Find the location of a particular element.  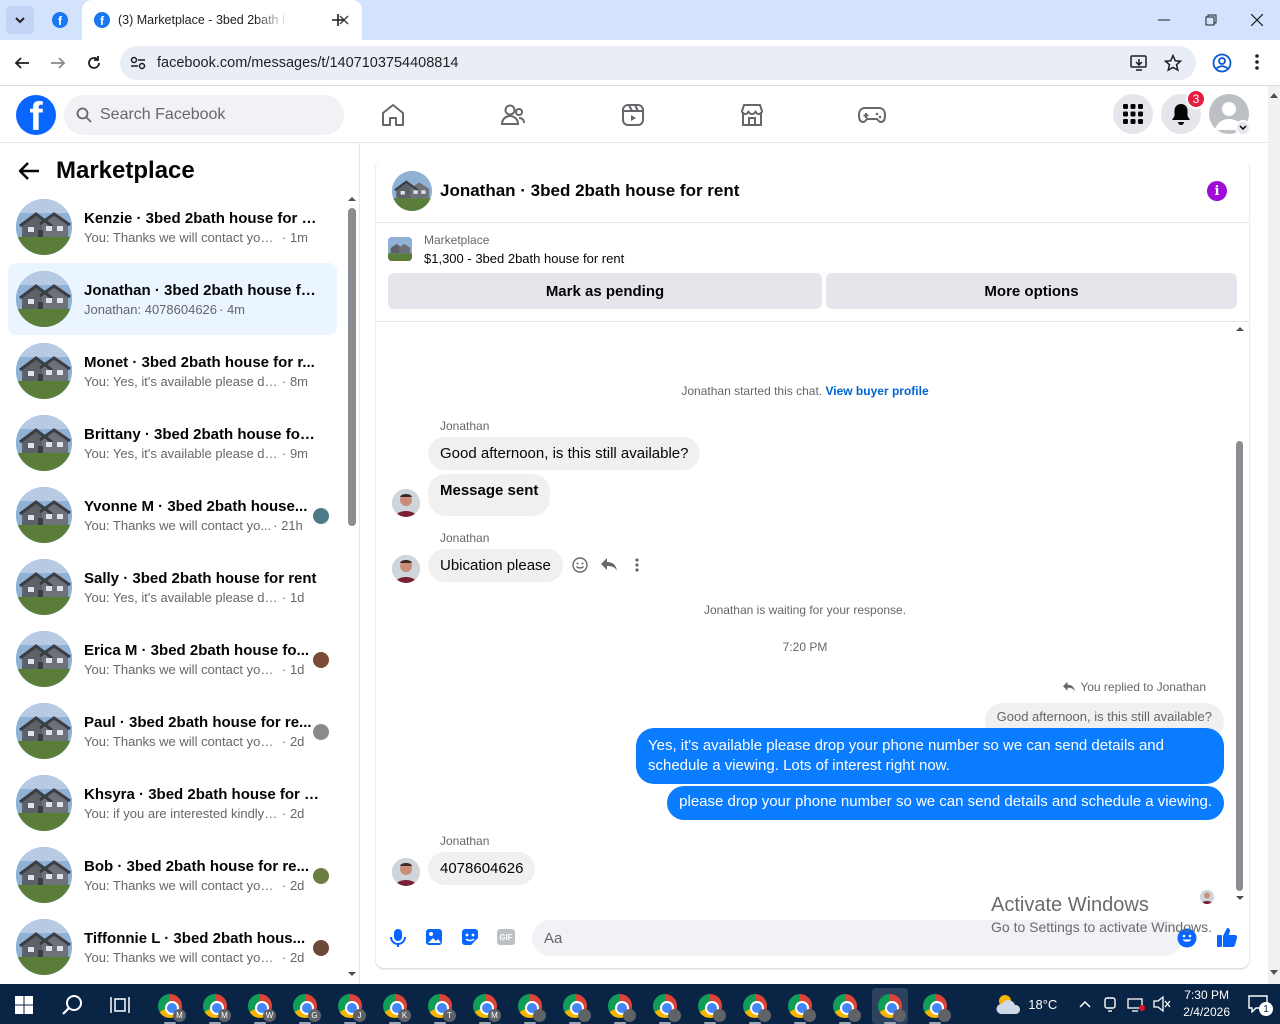

menu-button is located at coordinates (1133, 114).